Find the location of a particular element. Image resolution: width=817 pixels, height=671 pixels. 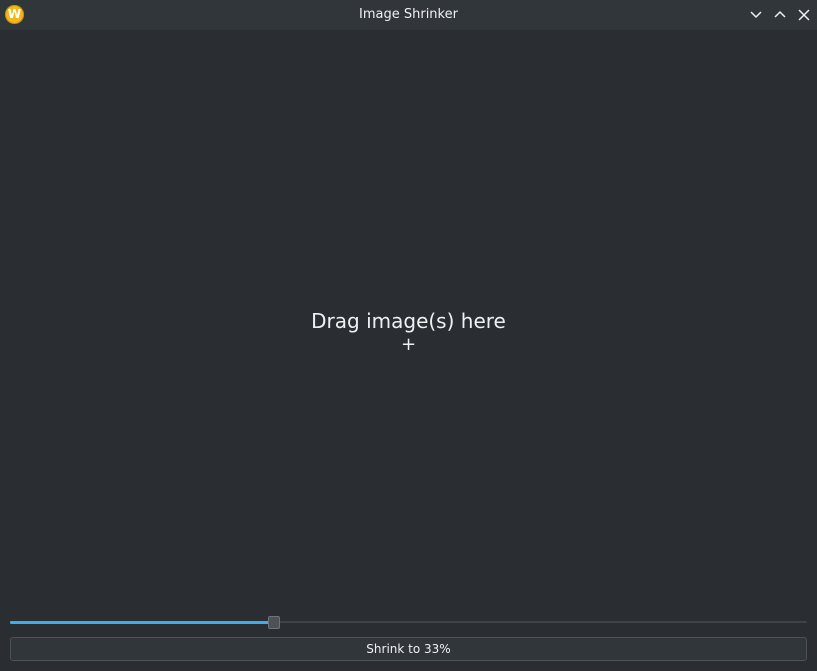

title-bar: W Image Shrinker is located at coordinates (408, 15).